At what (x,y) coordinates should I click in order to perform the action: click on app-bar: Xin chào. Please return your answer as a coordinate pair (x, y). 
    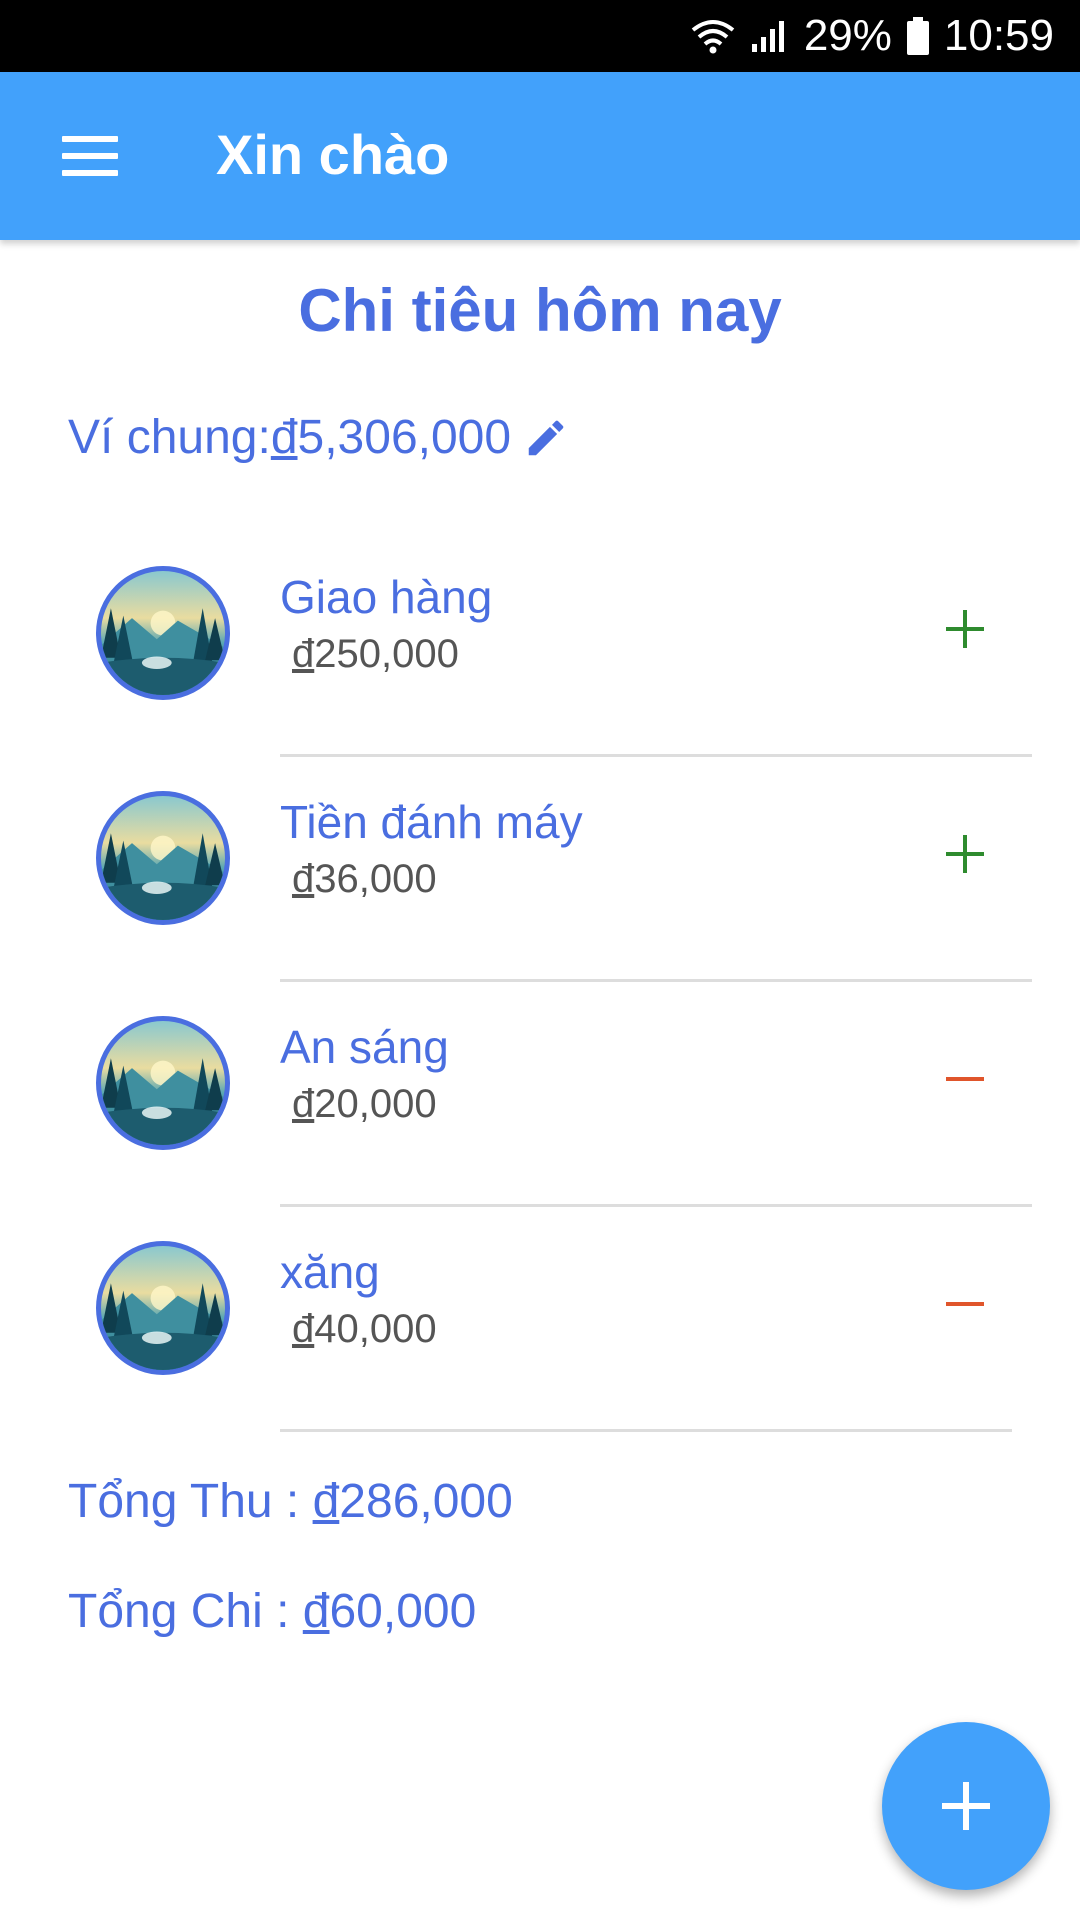
    Looking at the image, I should click on (540, 156).